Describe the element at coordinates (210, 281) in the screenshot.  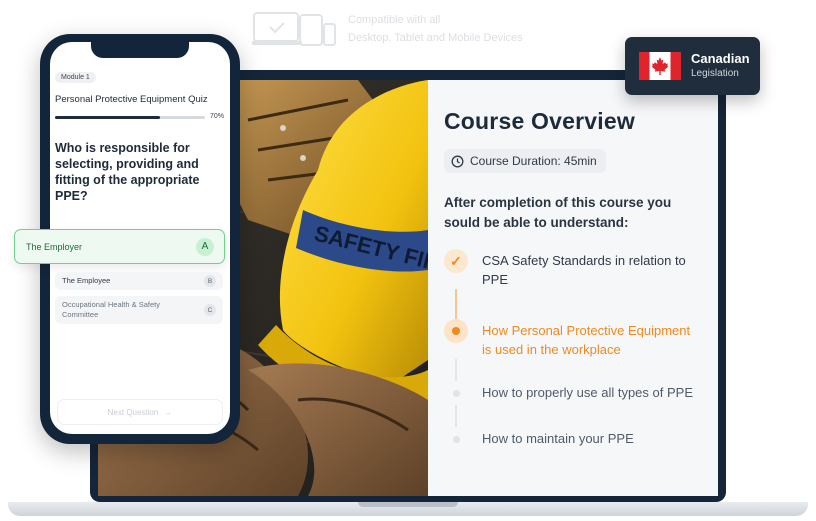
I see `answer-key: B` at that location.